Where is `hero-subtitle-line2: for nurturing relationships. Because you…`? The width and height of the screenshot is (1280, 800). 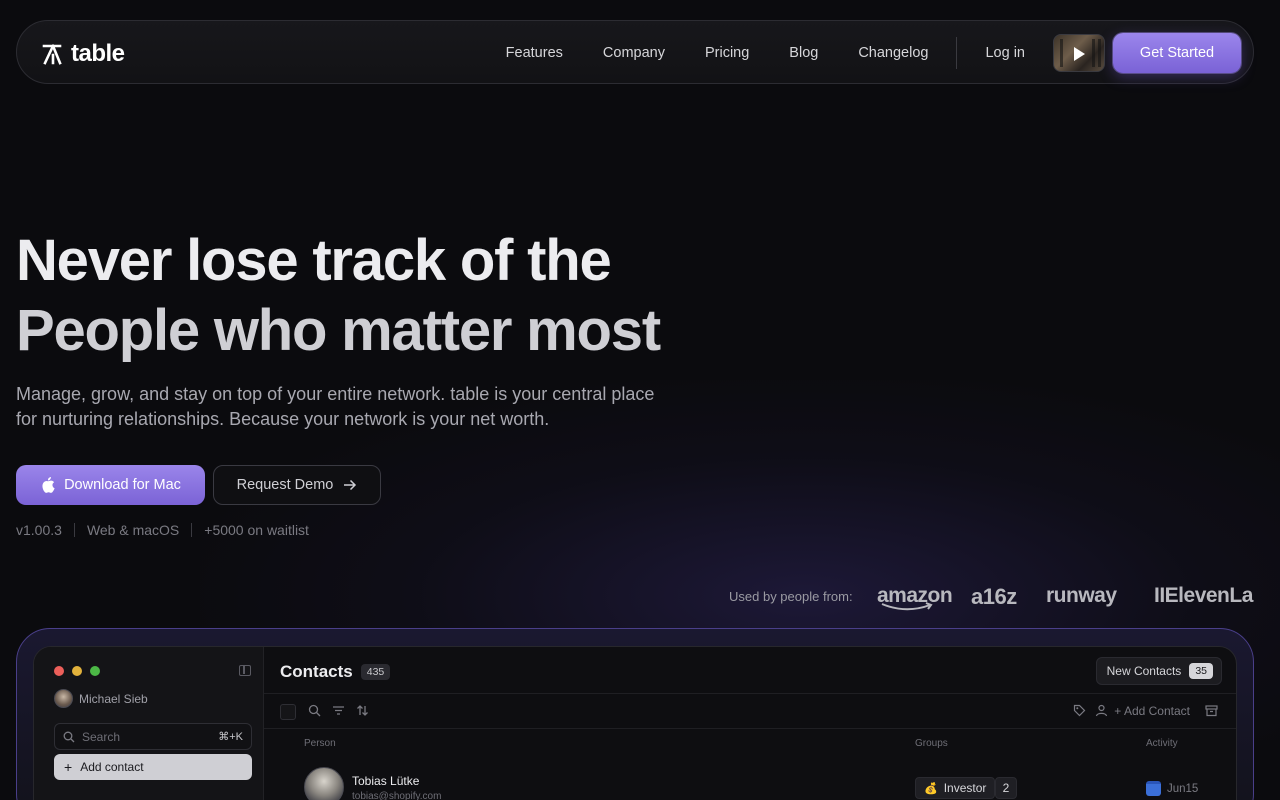
hero-subtitle-line2: for nurturing relationships. Because you… is located at coordinates (283, 419).